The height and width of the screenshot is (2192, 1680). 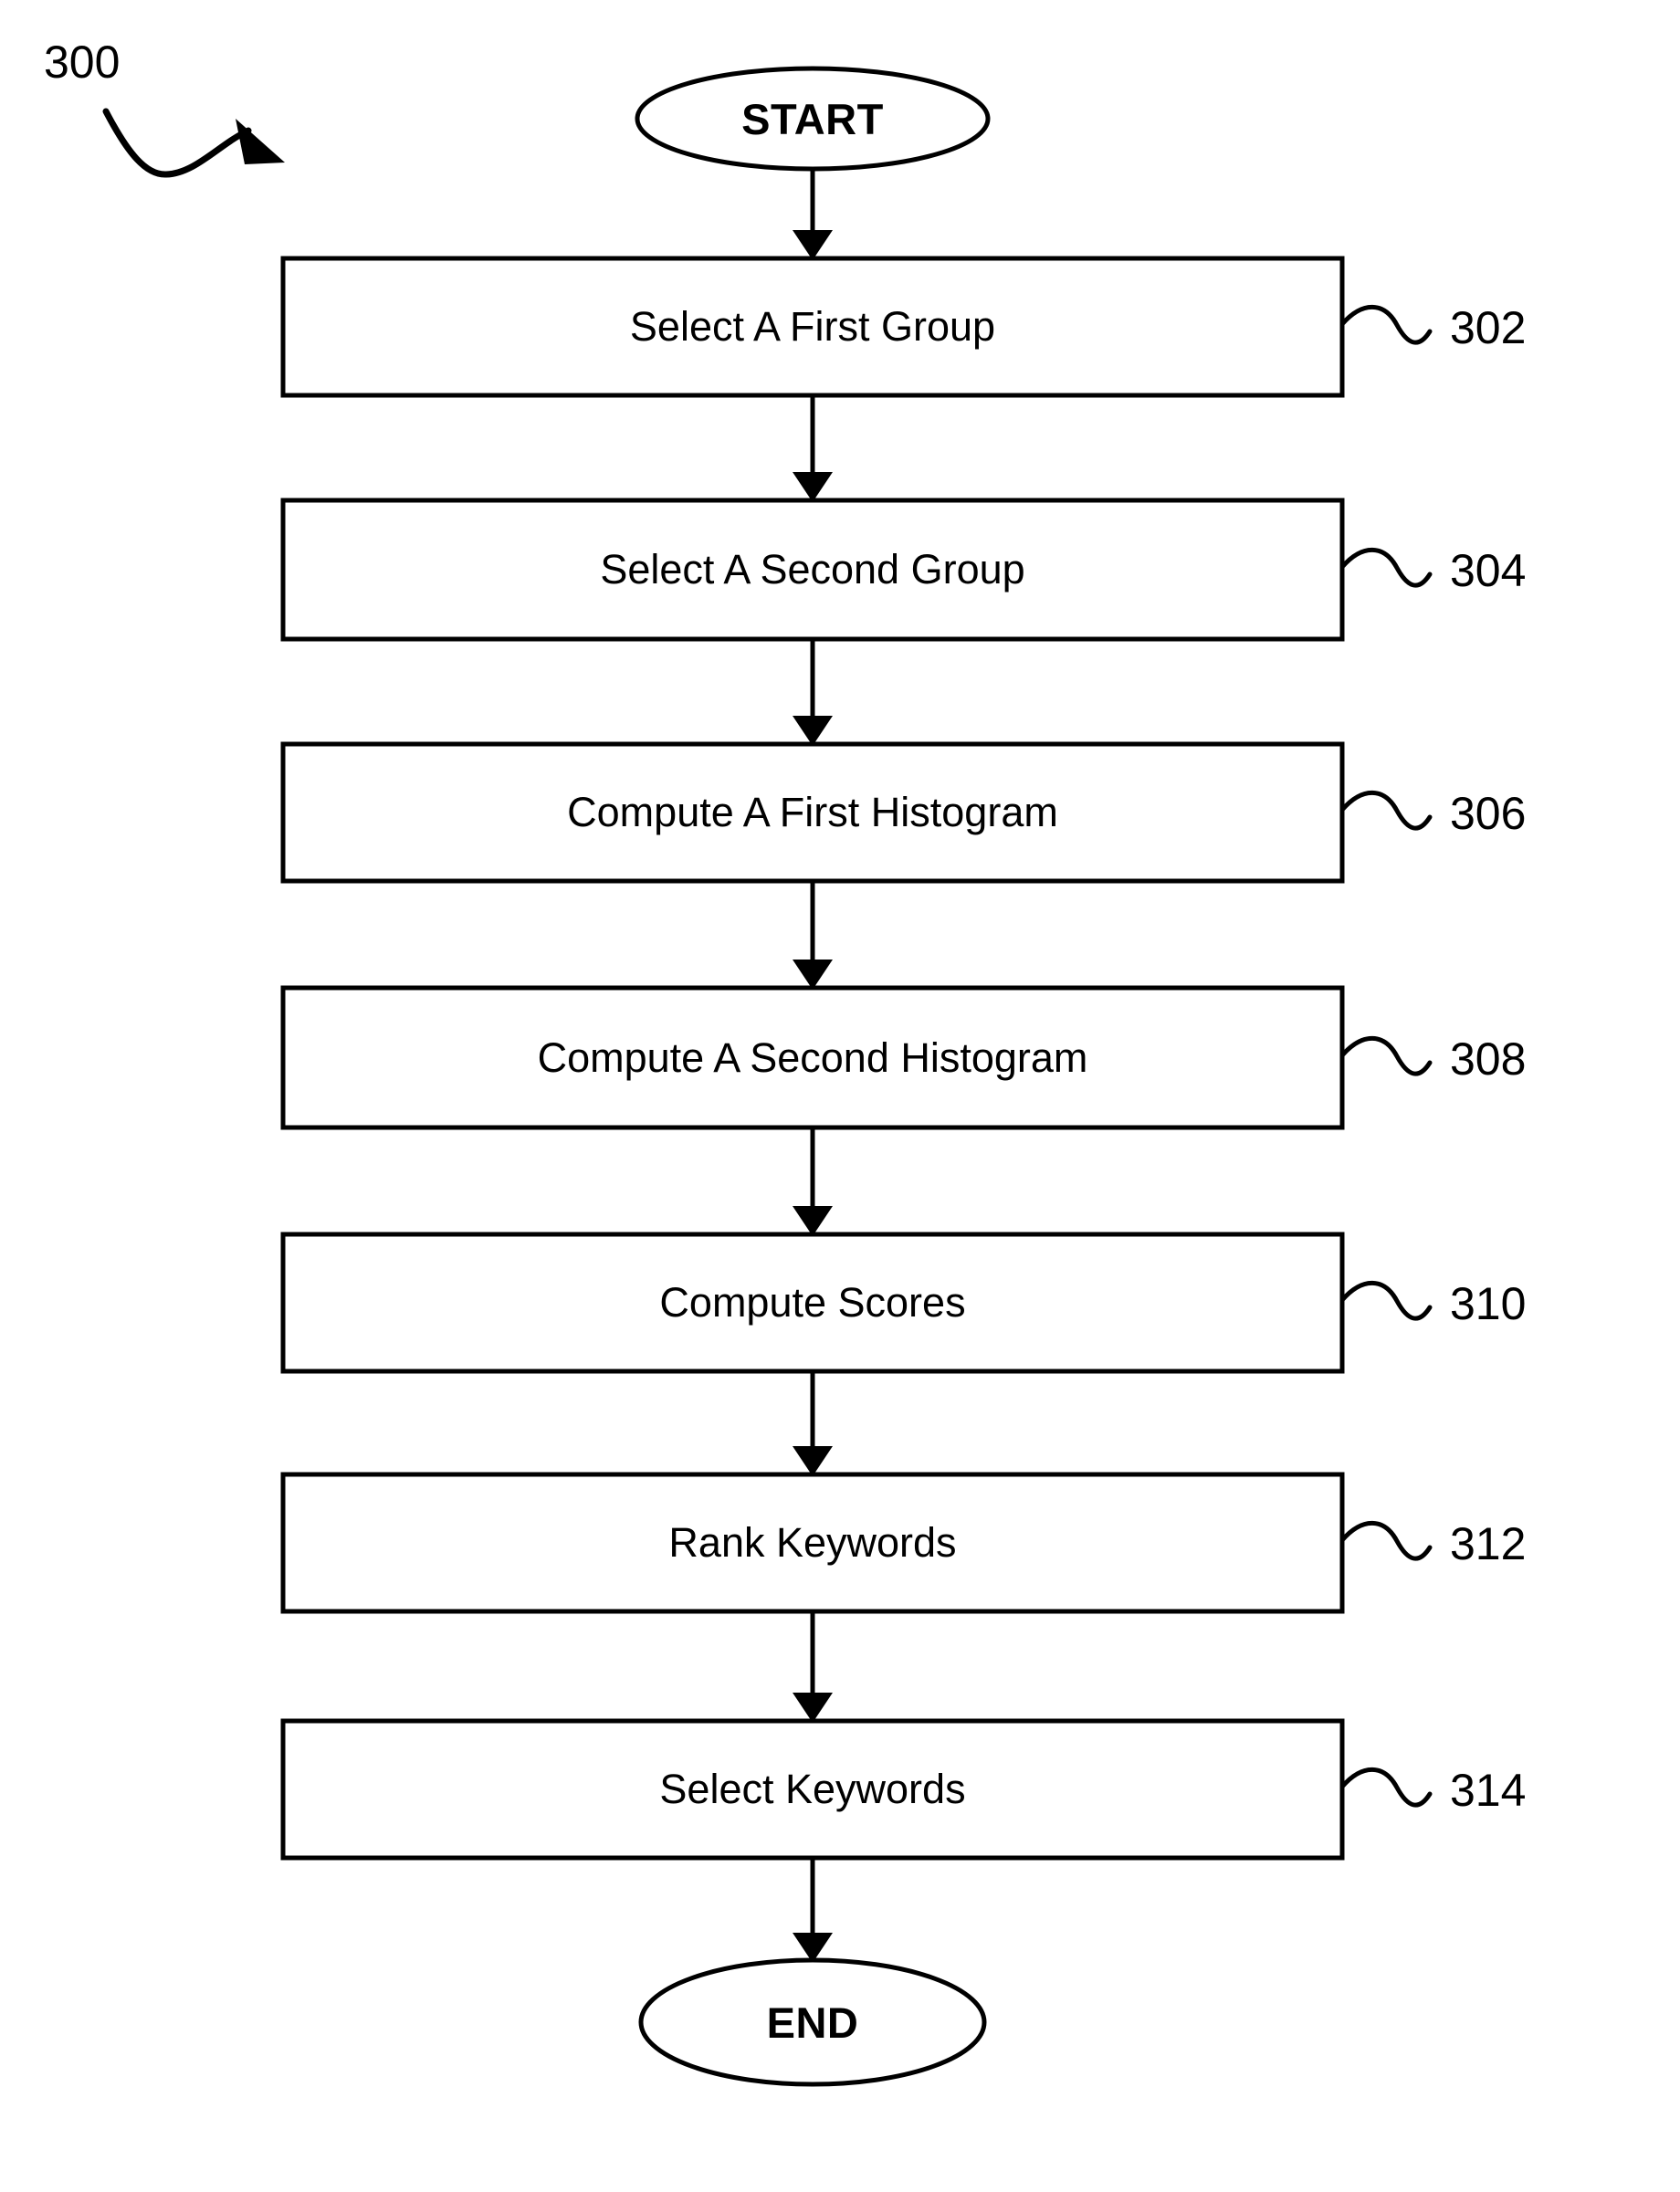 What do you see at coordinates (1488, 327) in the screenshot?
I see `ref-number-302: 302` at bounding box center [1488, 327].